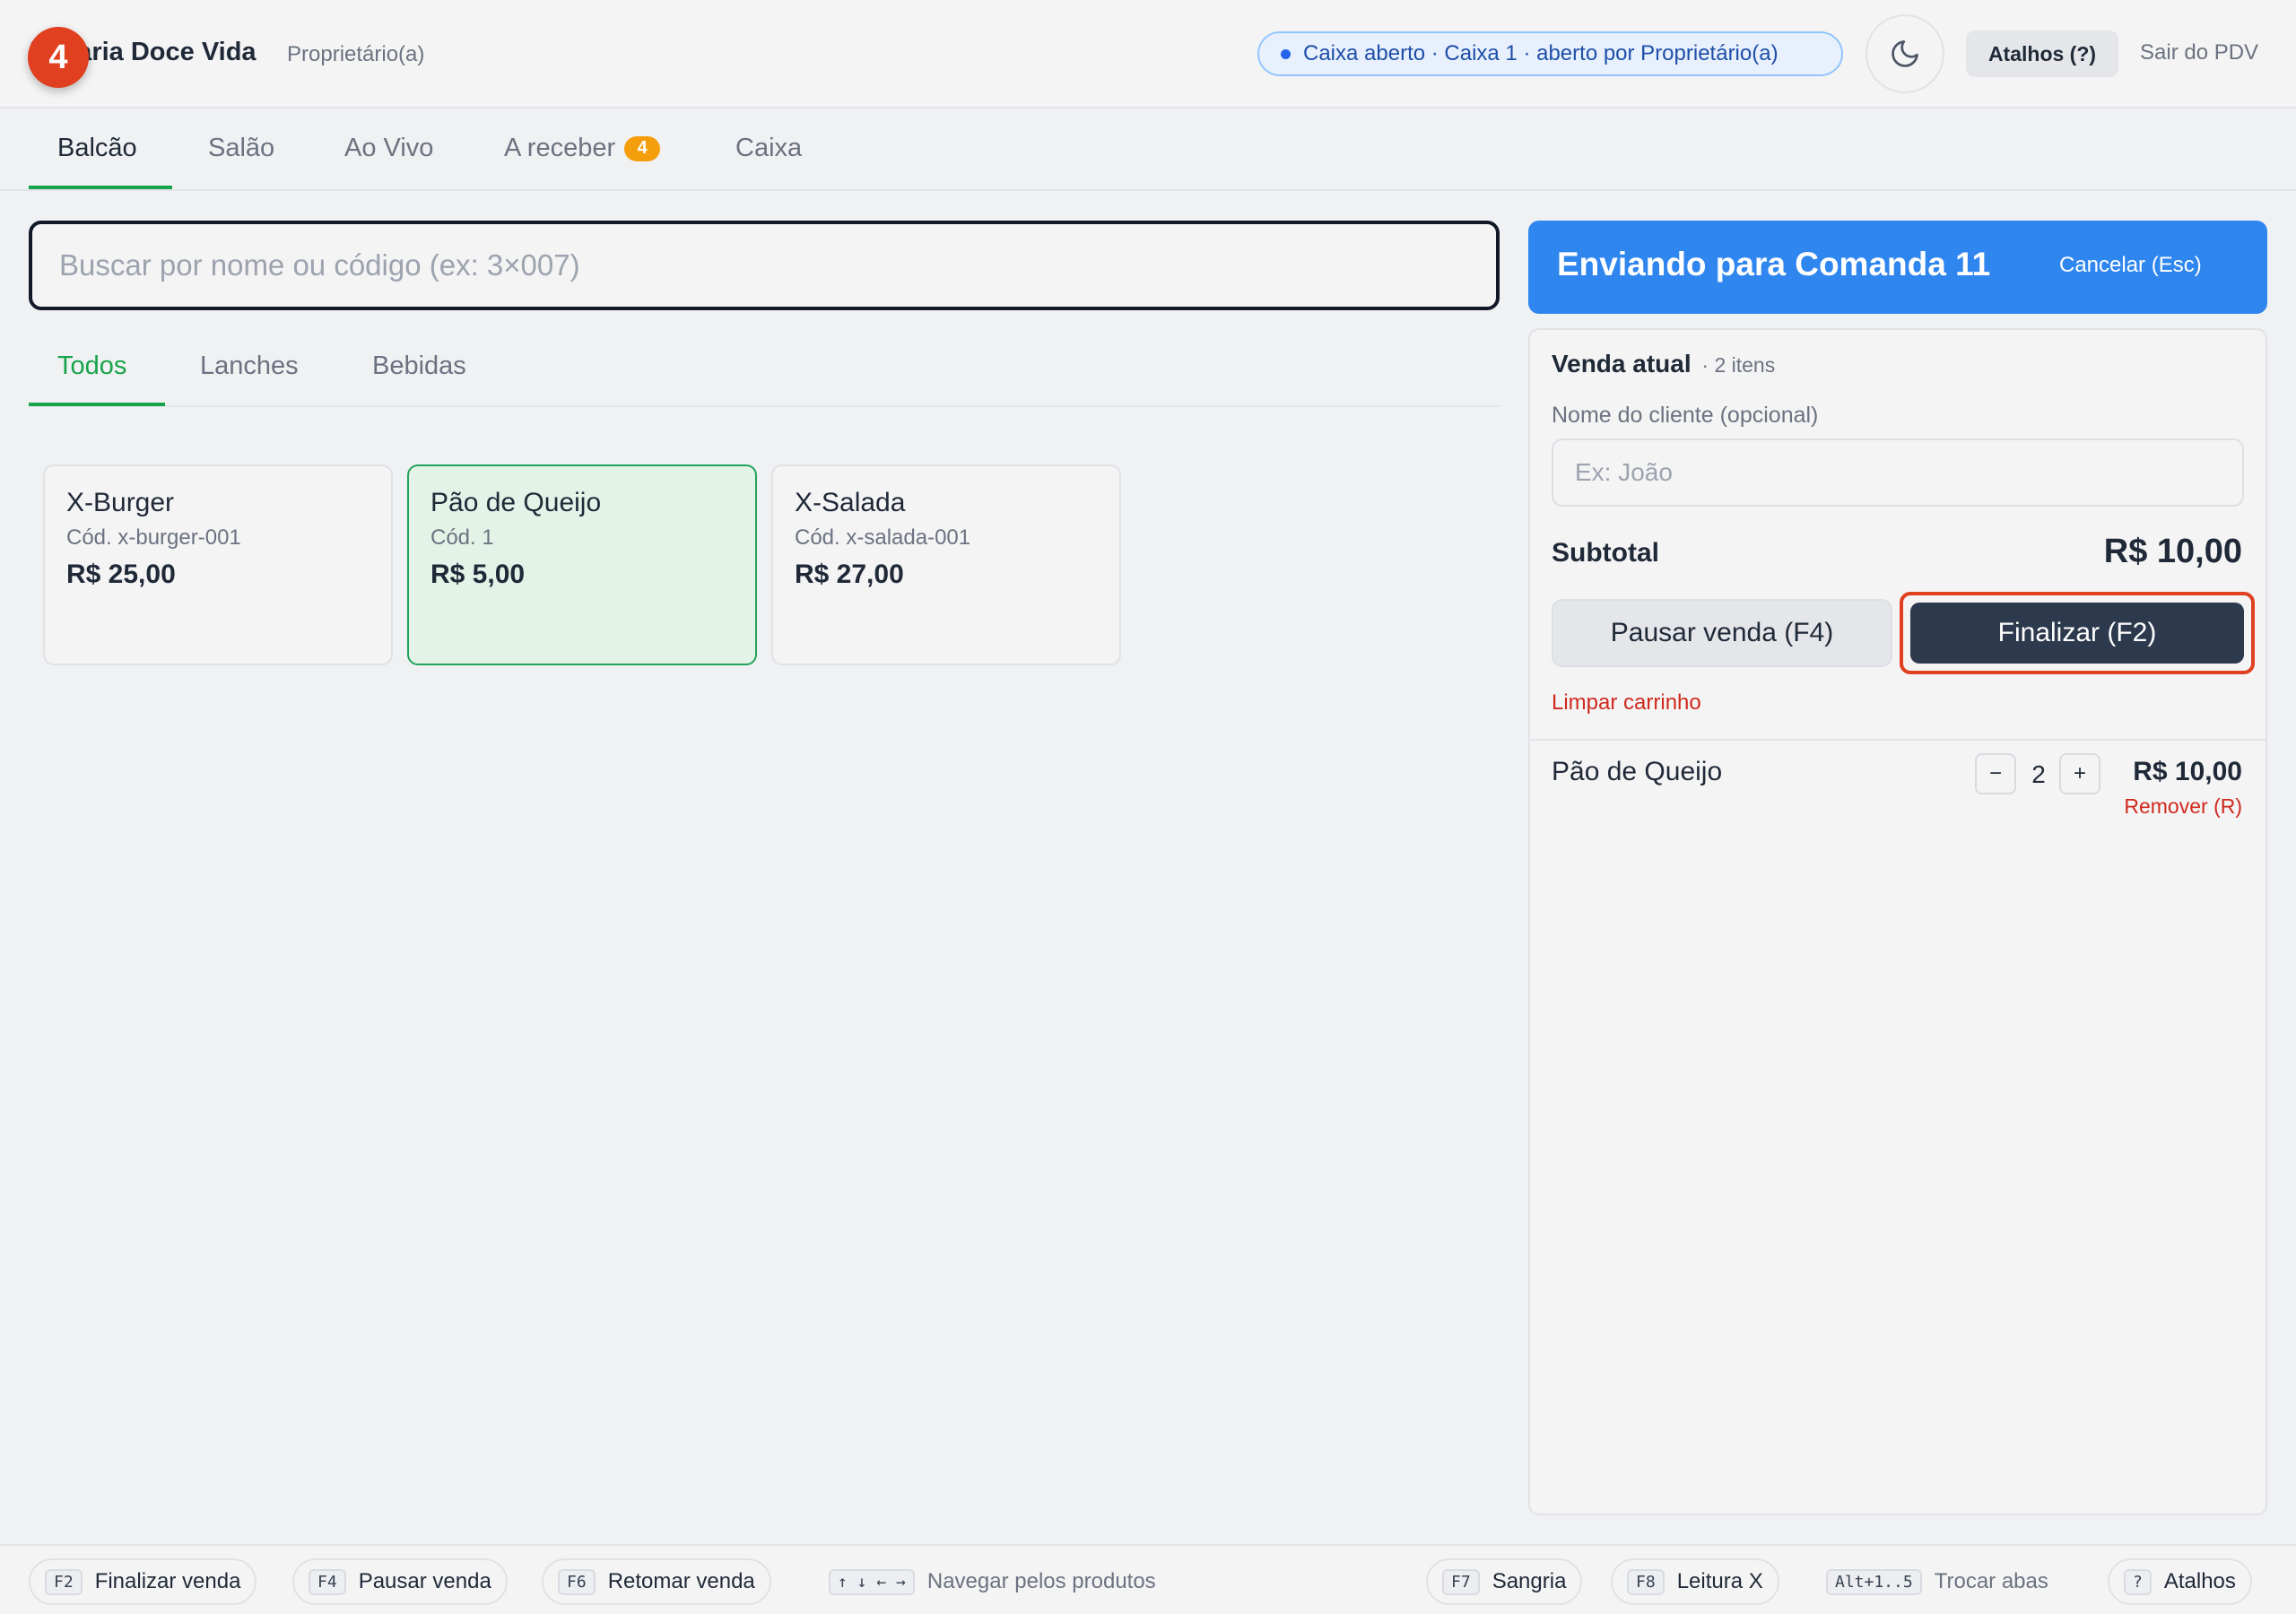  I want to click on comanda-banner: Enviando para Comanda 11 Cancelar (Esc), so click(1897, 267).